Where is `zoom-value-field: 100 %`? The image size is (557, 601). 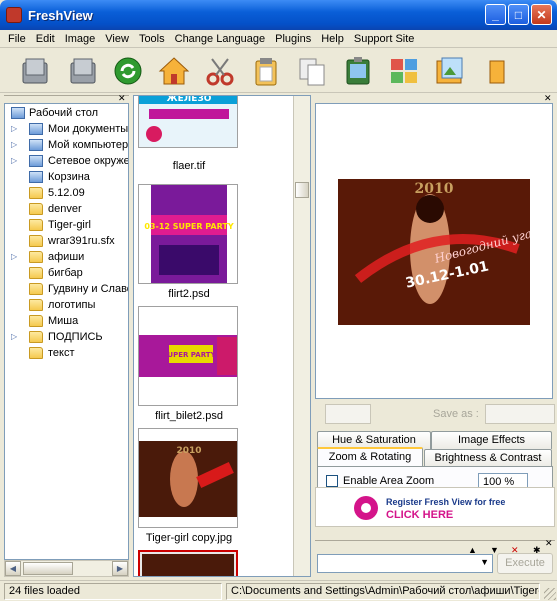 zoom-value-field: 100 % is located at coordinates (503, 480).